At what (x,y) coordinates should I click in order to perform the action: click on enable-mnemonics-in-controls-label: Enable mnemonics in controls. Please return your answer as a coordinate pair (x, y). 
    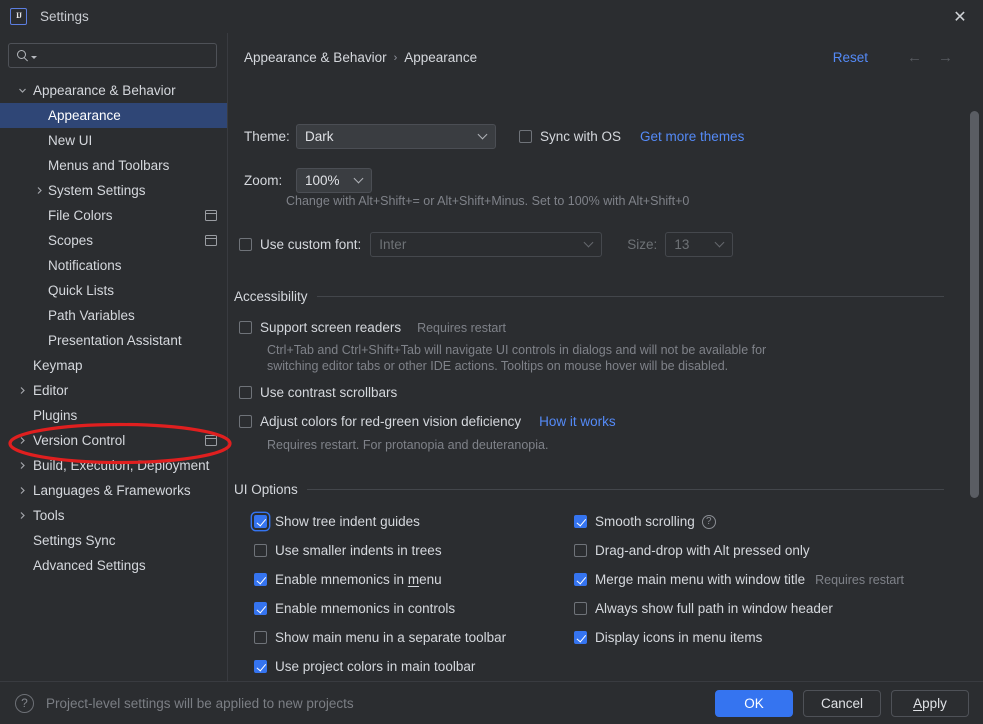
    Looking at the image, I should click on (365, 608).